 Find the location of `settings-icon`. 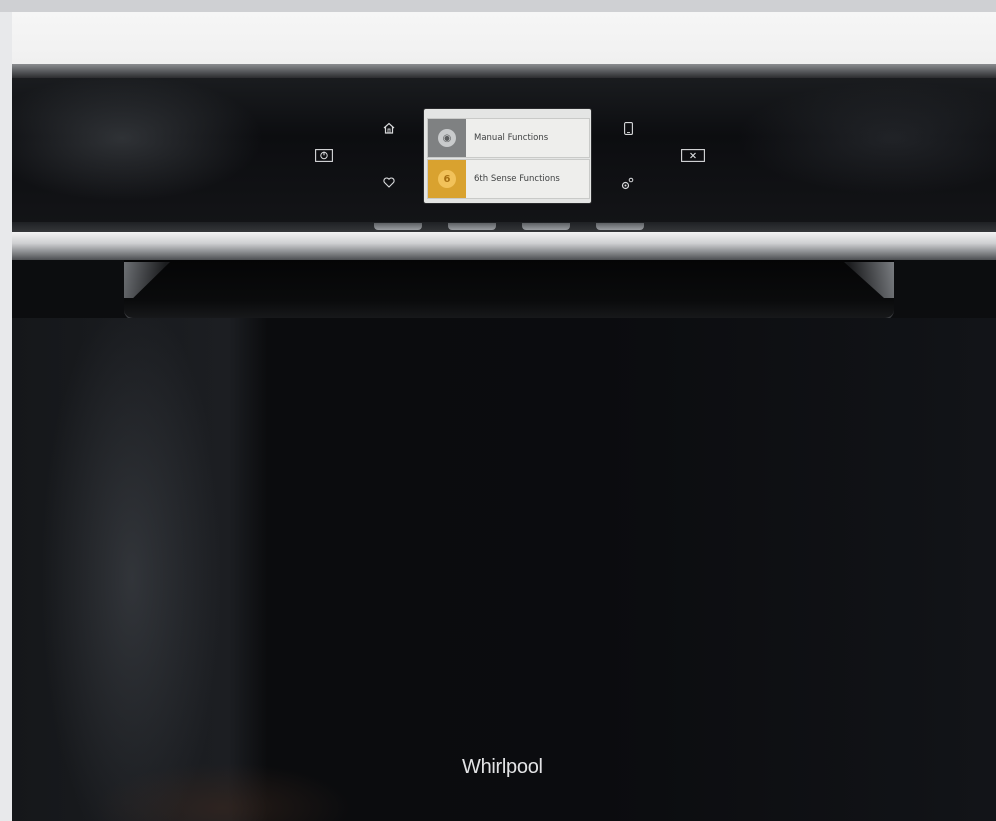

settings-icon is located at coordinates (627, 183).